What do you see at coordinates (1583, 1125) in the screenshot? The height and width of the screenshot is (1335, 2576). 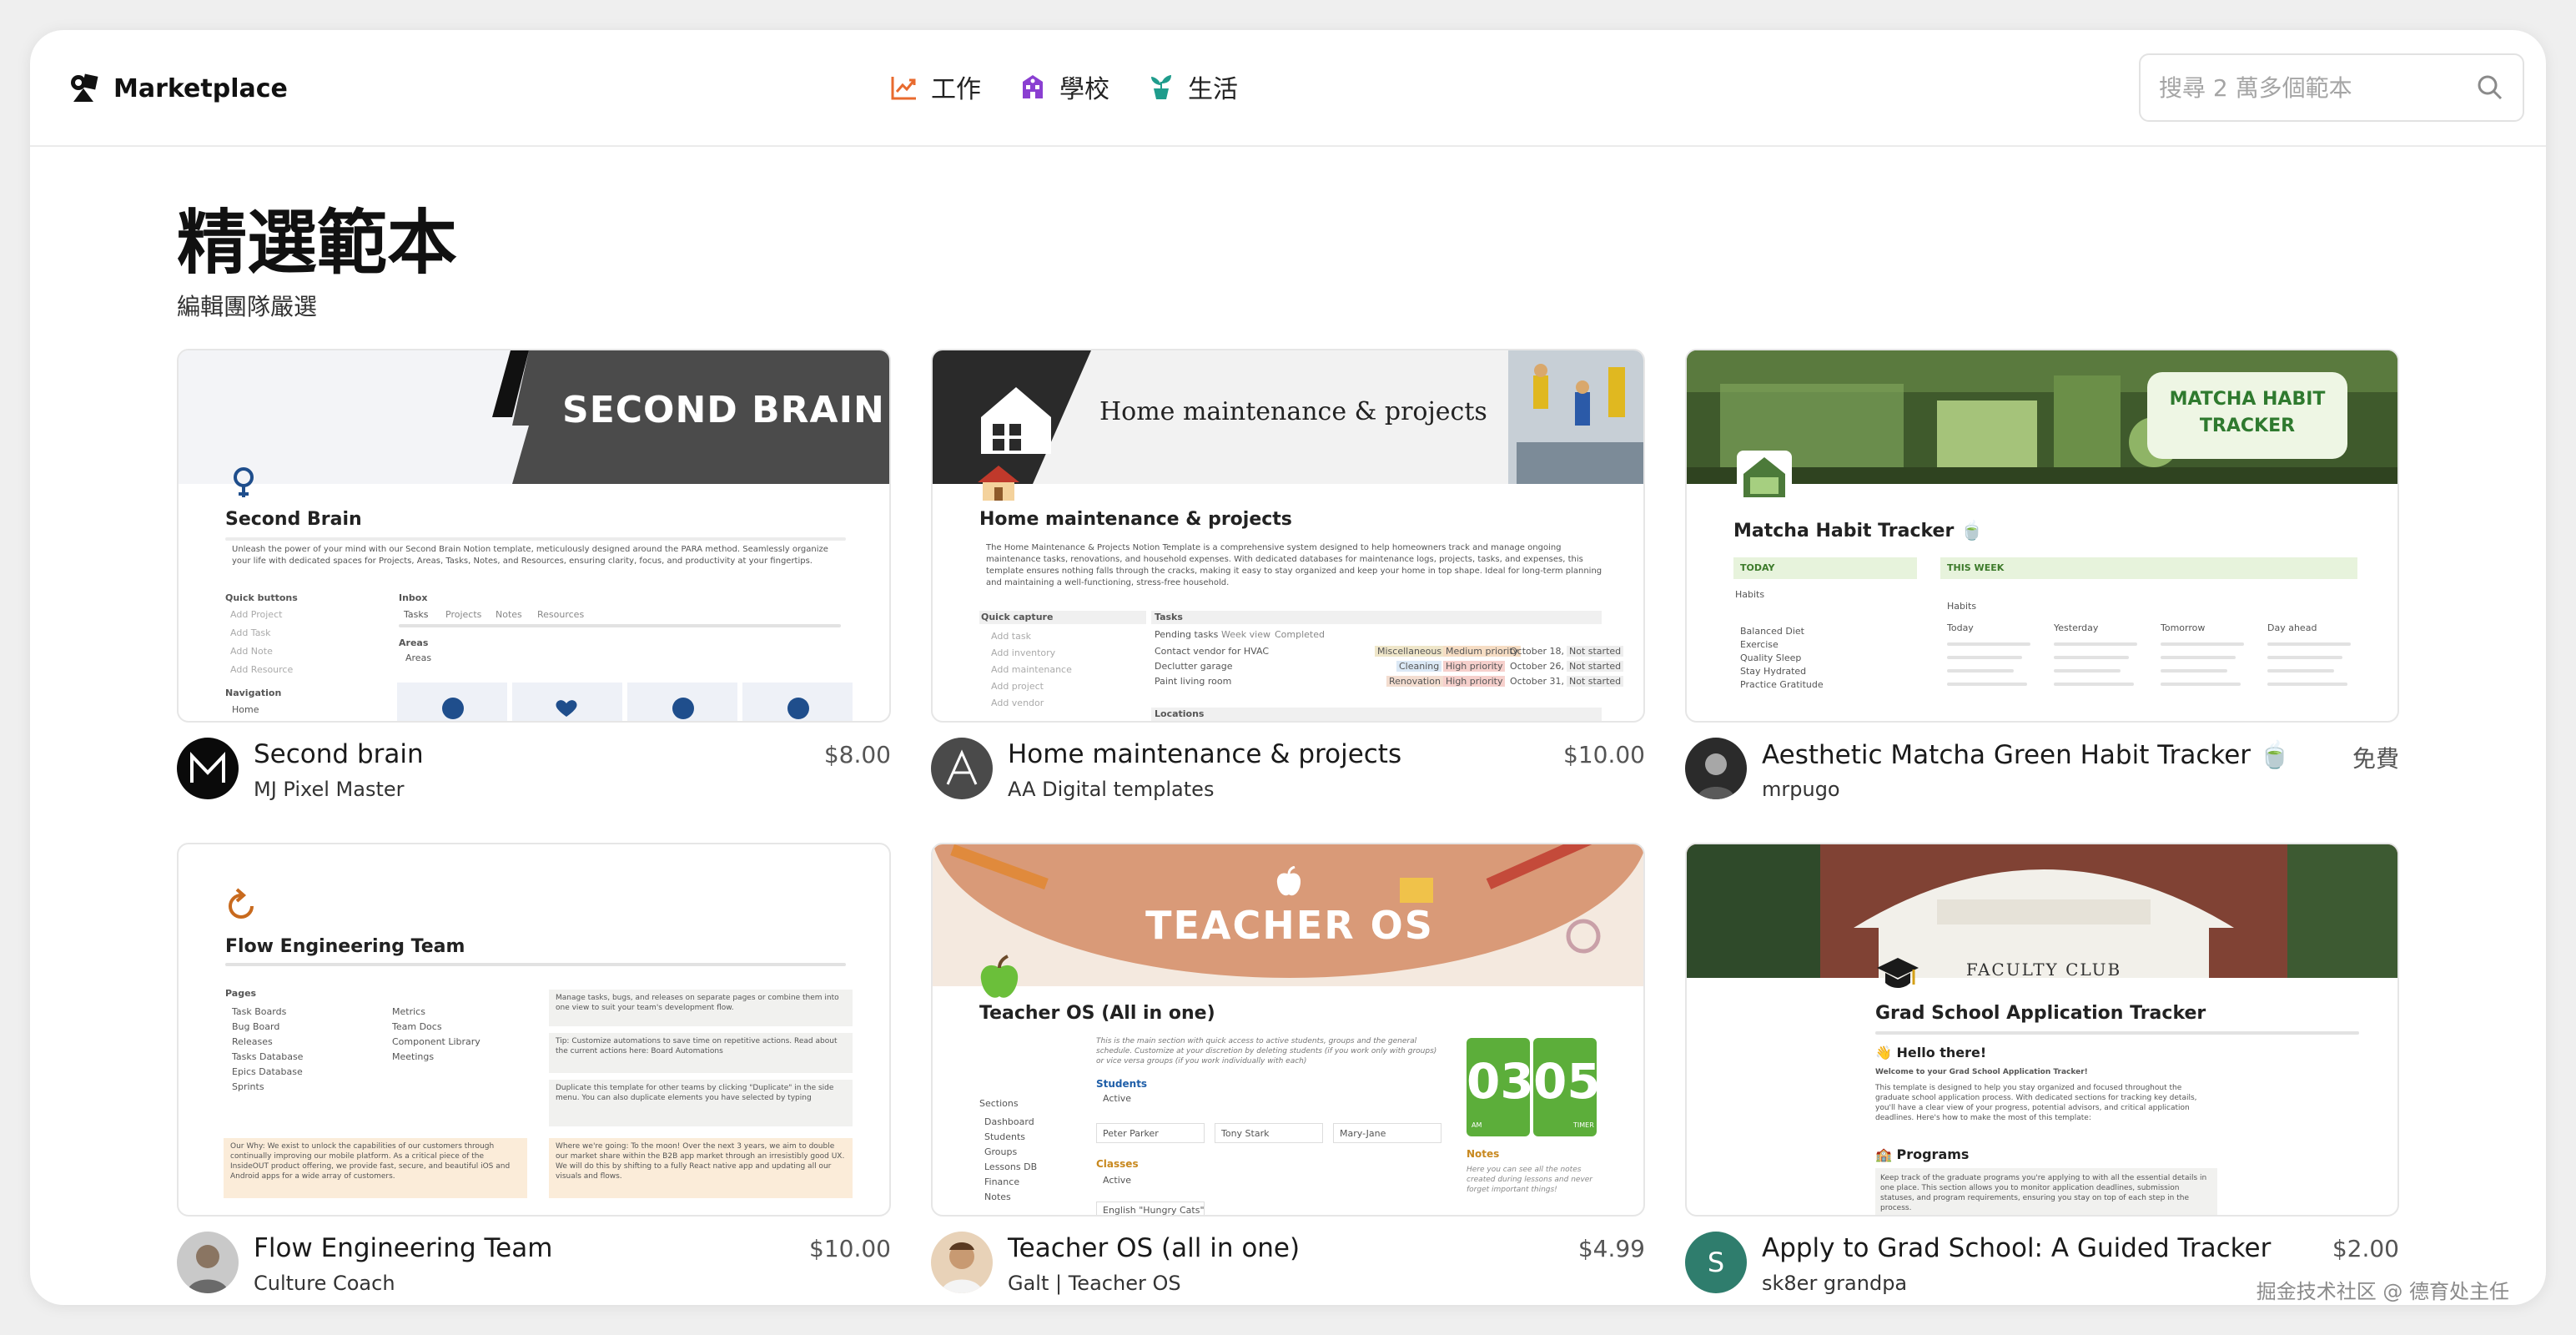 I see `timer-label: TIMER` at bounding box center [1583, 1125].